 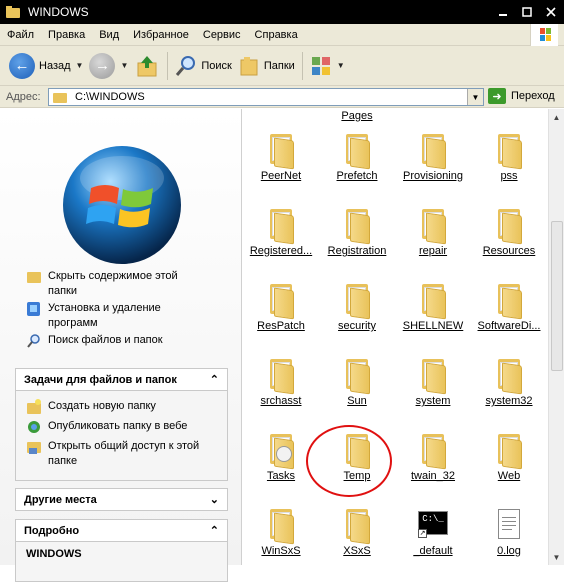 I want to click on folder-item: Resources, so click(x=509, y=232).